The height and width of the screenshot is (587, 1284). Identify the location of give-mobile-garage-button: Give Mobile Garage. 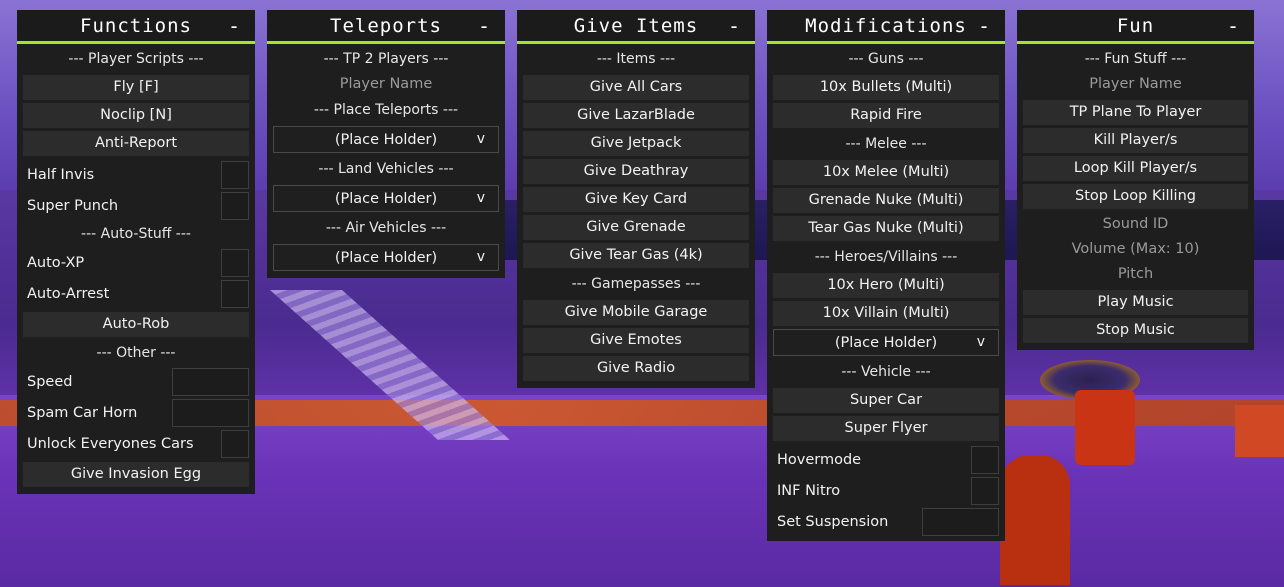
(636, 312).